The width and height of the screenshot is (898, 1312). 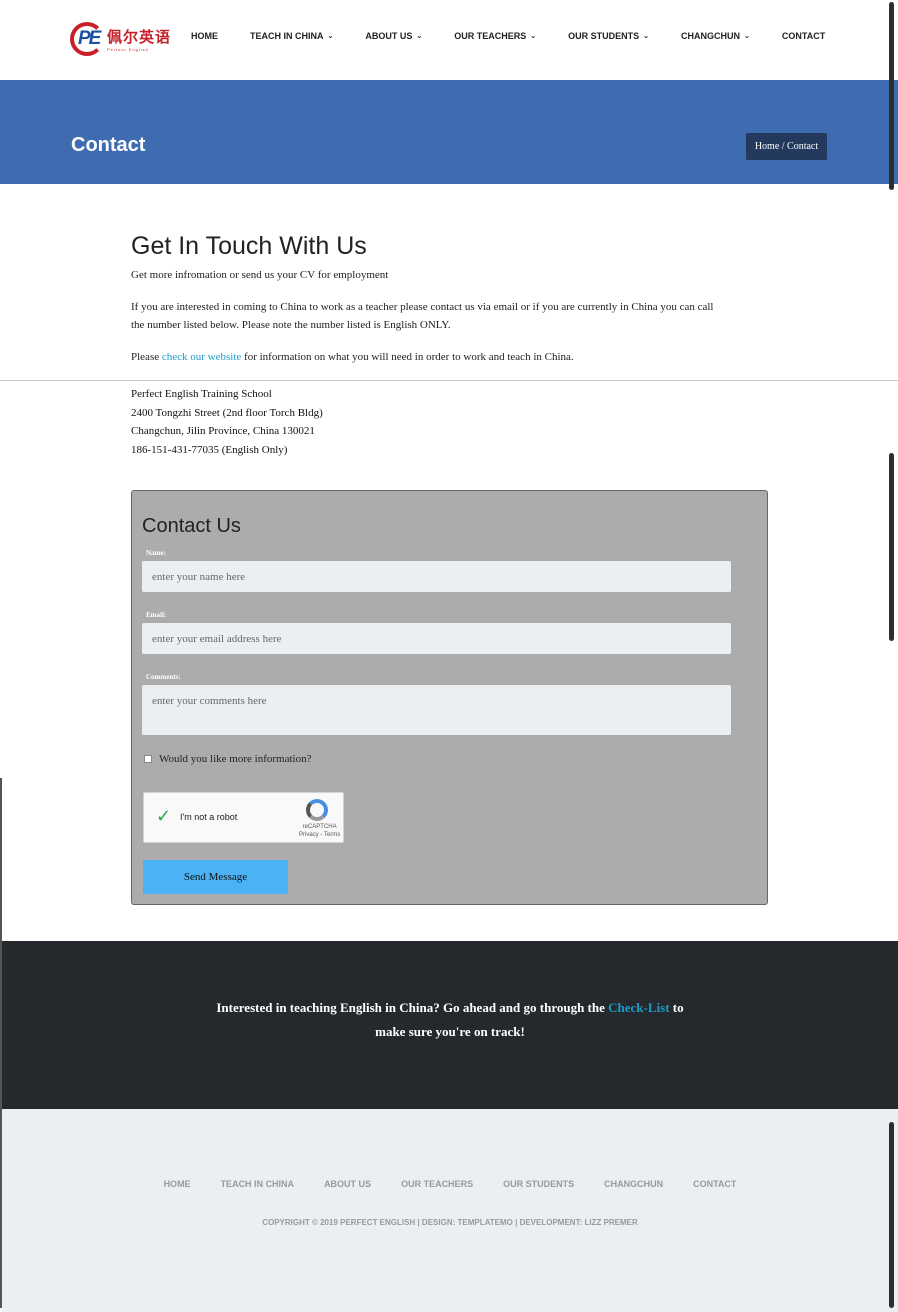 What do you see at coordinates (223, 431) in the screenshot?
I see `city-address: Changchun, Jilin Province, China 130021` at bounding box center [223, 431].